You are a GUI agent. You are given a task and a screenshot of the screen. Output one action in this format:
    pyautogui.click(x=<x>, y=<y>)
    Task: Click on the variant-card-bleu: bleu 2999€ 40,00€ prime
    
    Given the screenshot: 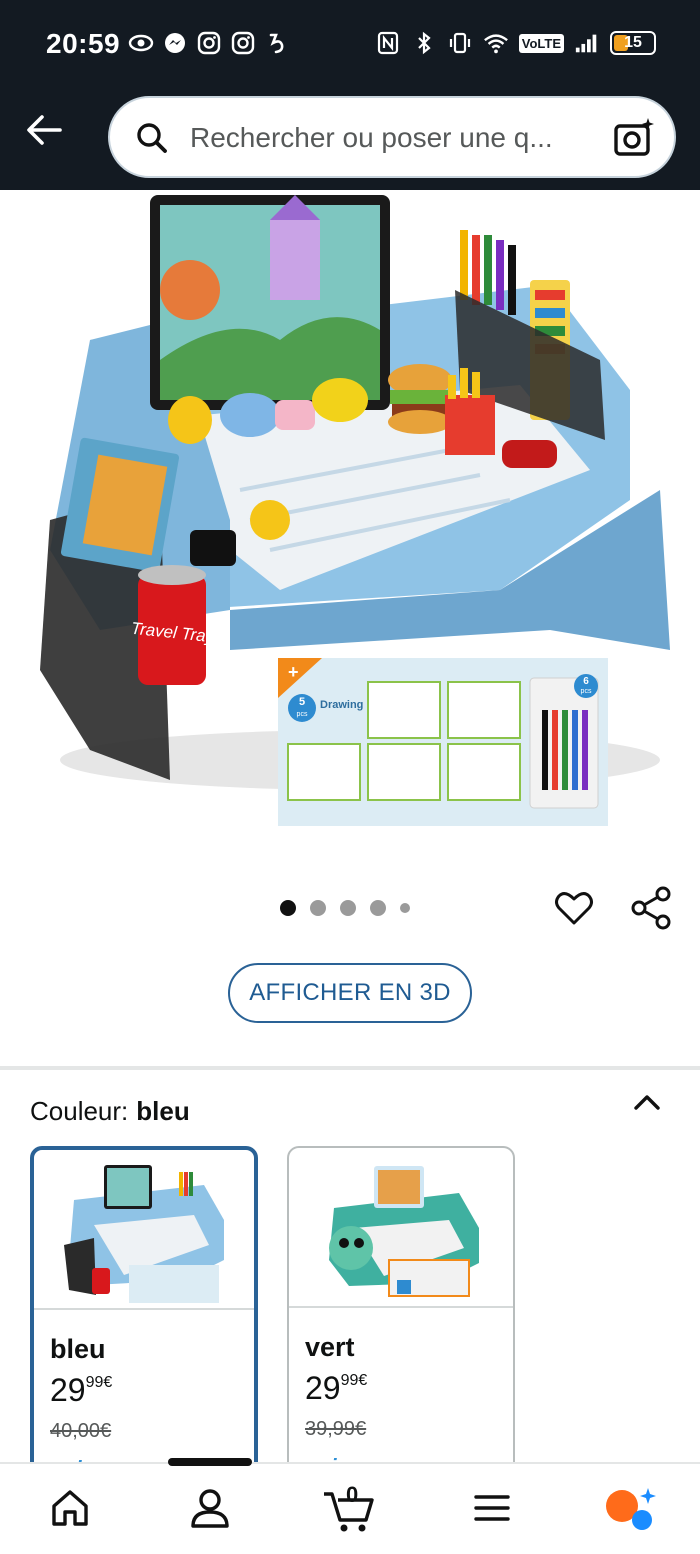 What is the action you would take?
    pyautogui.click(x=144, y=1316)
    